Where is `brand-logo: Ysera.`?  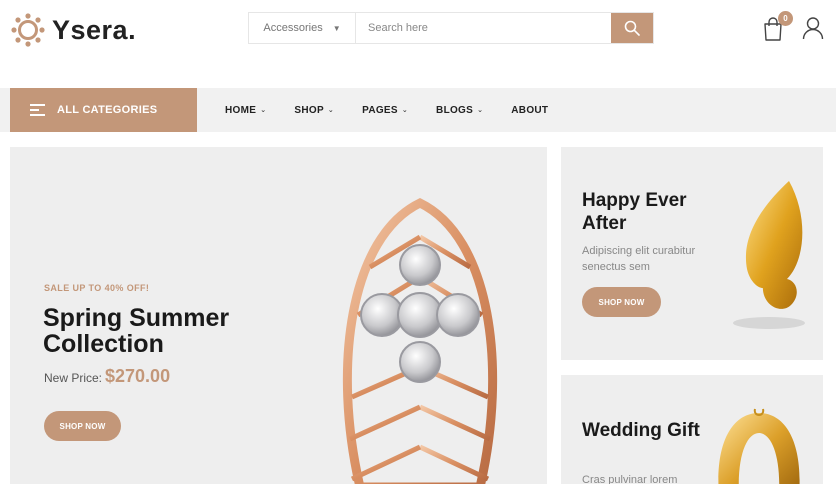
brand-logo: Ysera. is located at coordinates (73, 30).